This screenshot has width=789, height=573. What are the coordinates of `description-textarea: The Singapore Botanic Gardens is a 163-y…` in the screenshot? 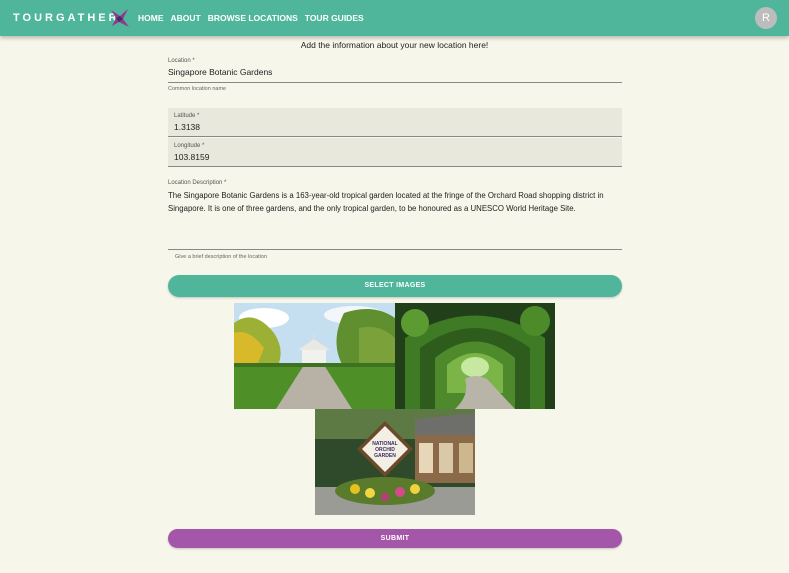 It's located at (395, 218).